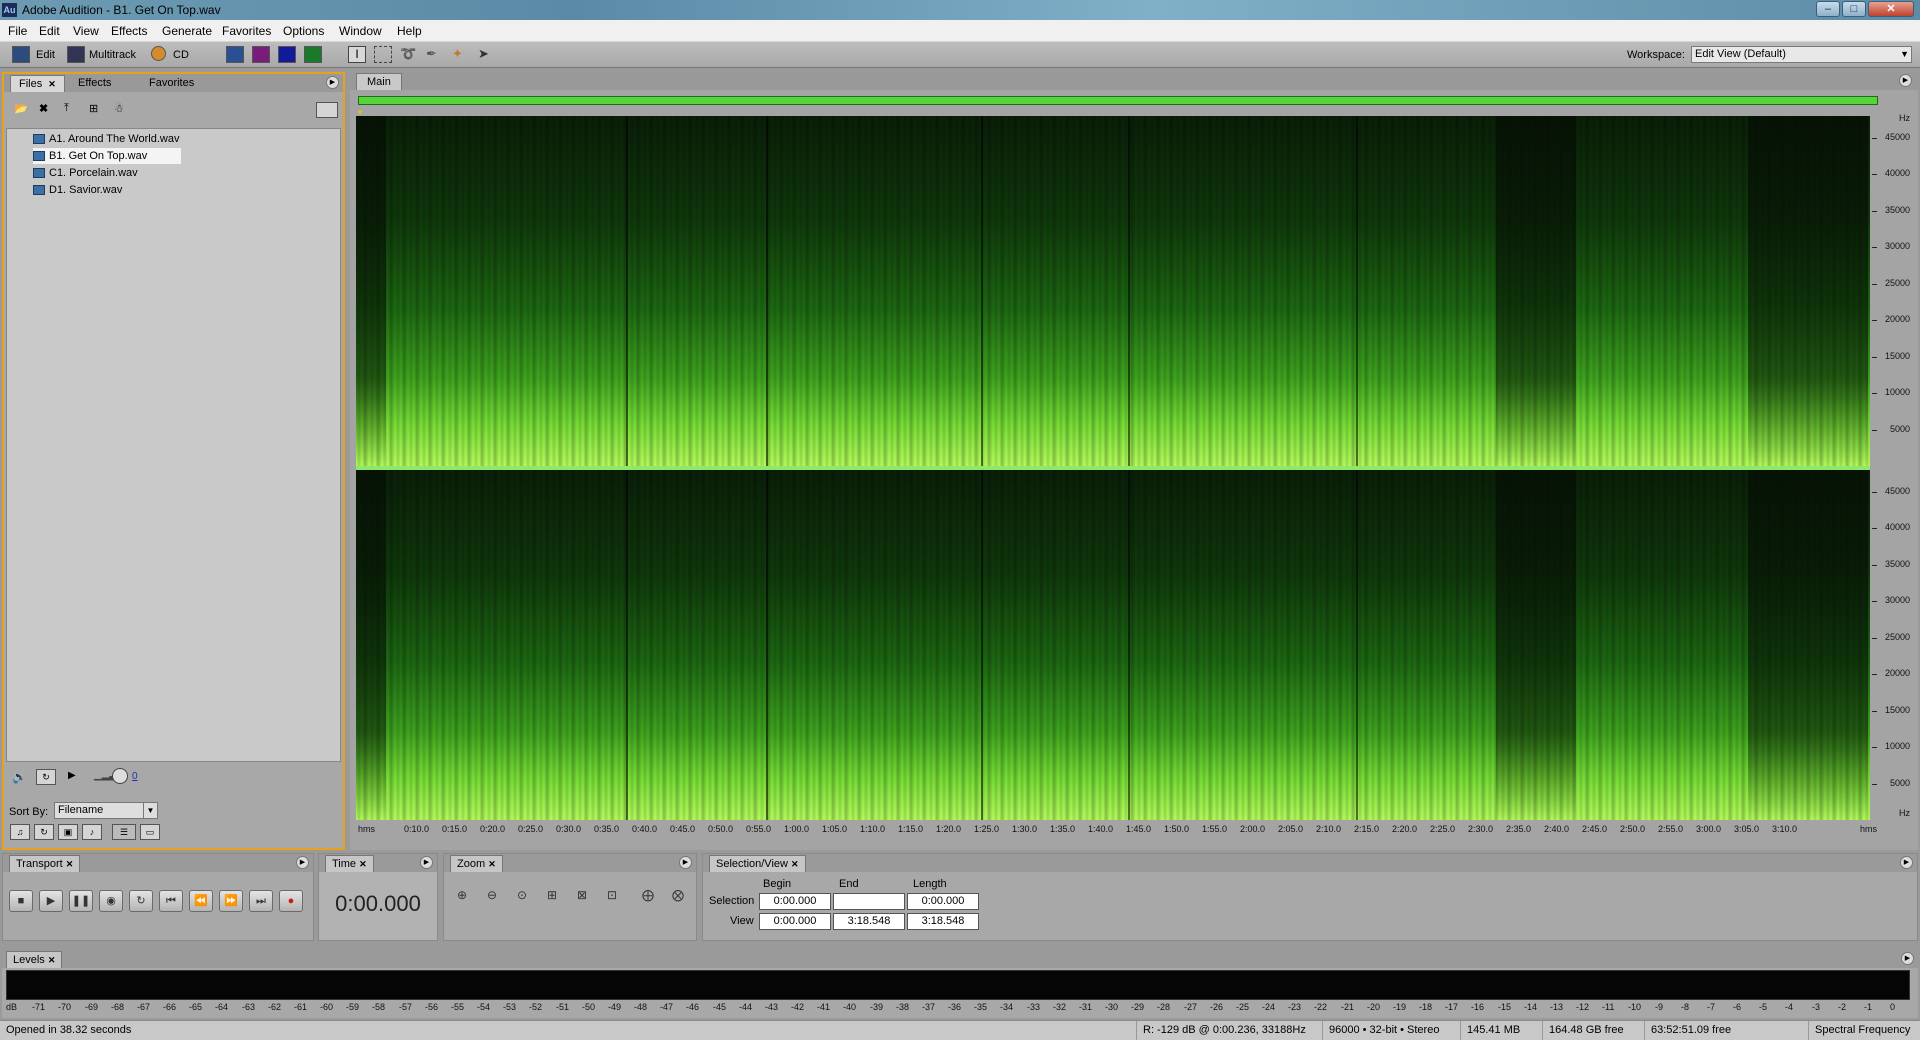  Describe the element at coordinates (261, 54) in the screenshot. I see `spectral-display-icon` at that location.